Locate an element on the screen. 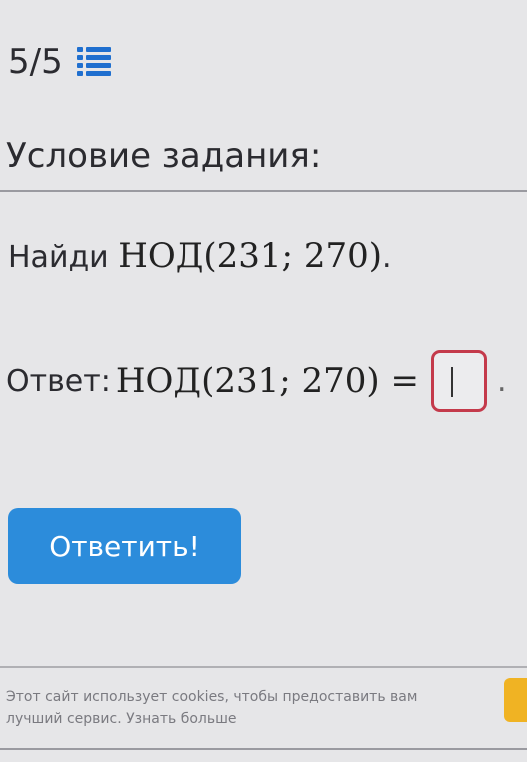 This screenshot has height=762, width=527. answer-label: Ответ: is located at coordinates (58, 381).